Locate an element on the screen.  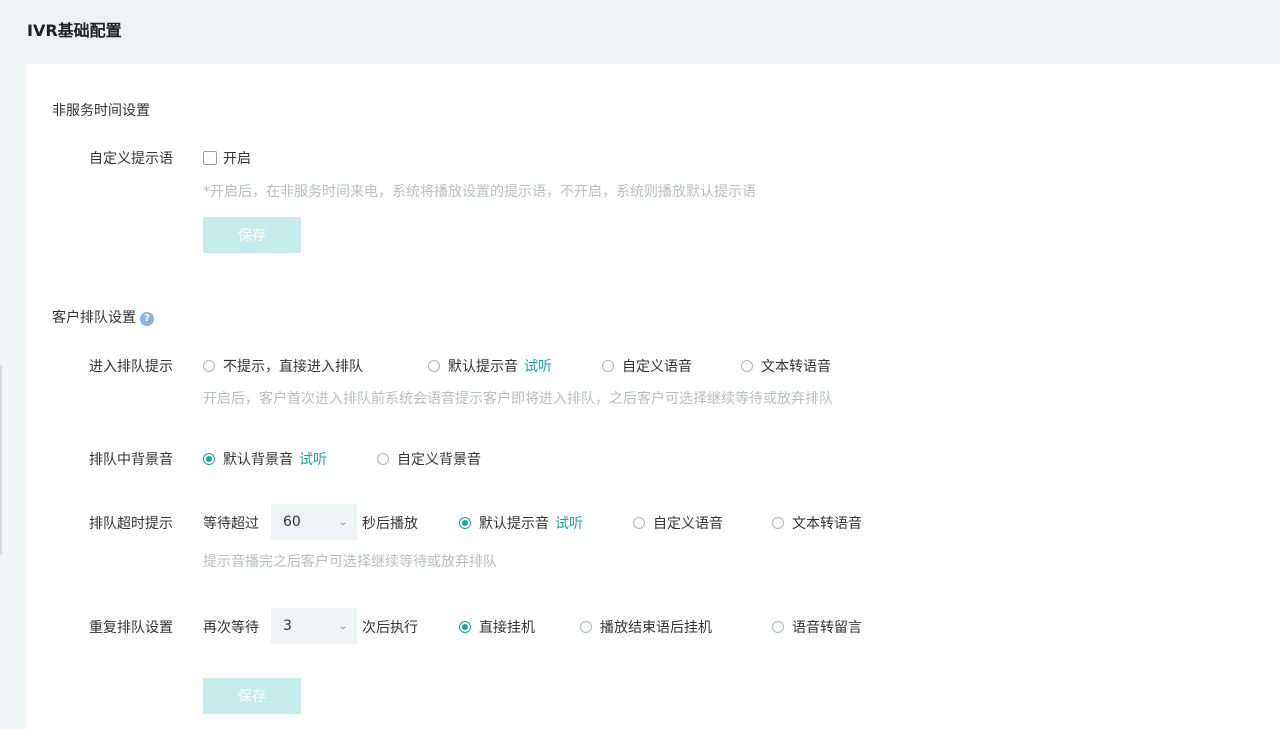
enter-prompt-option-default: 默认提示音 试听 is located at coordinates (490, 366).